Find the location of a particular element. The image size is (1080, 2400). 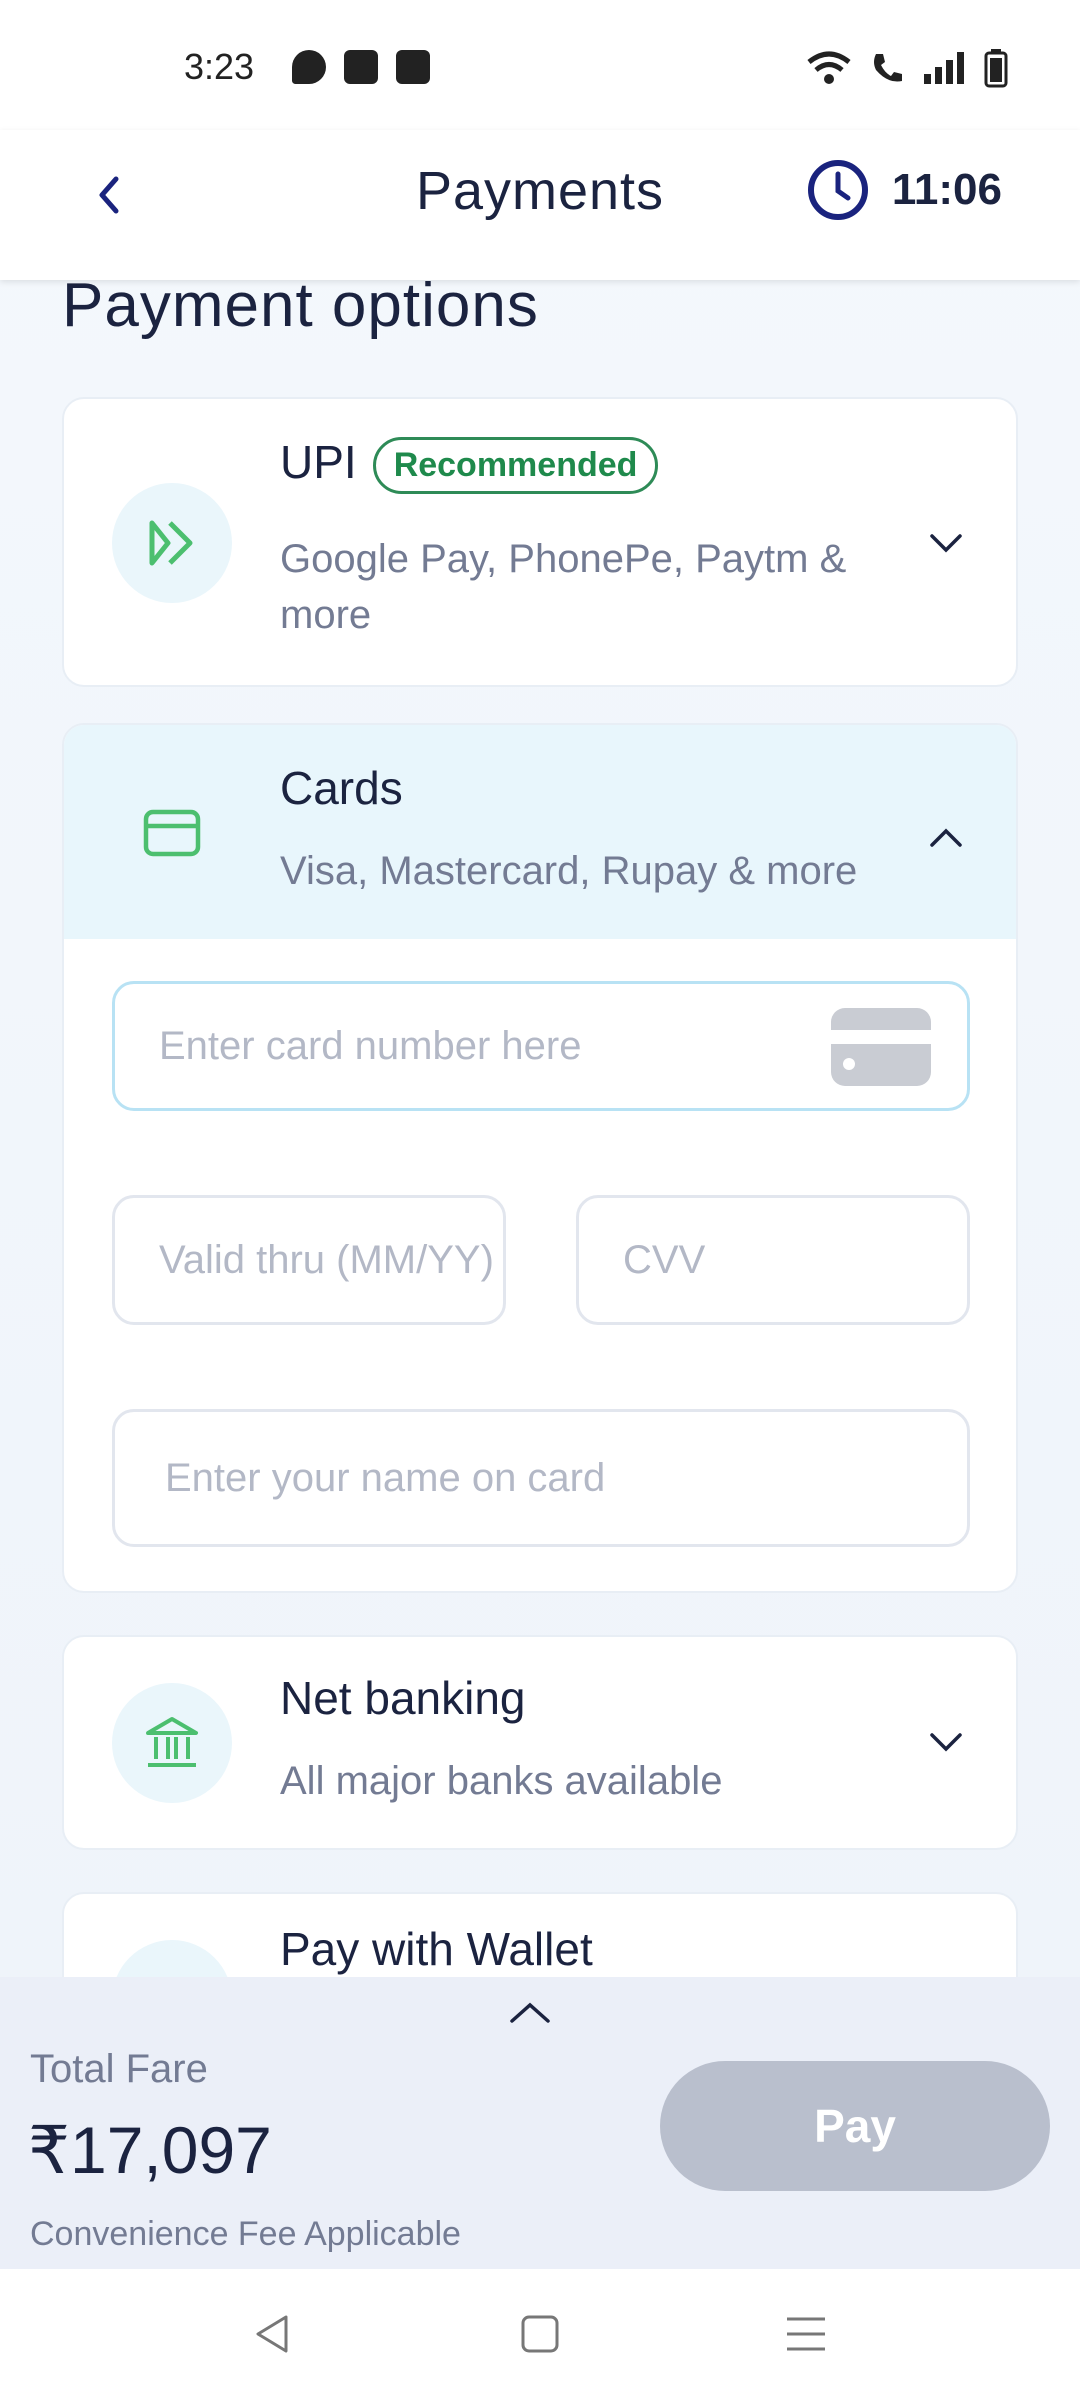

card-type-icon is located at coordinates (881, 1047).